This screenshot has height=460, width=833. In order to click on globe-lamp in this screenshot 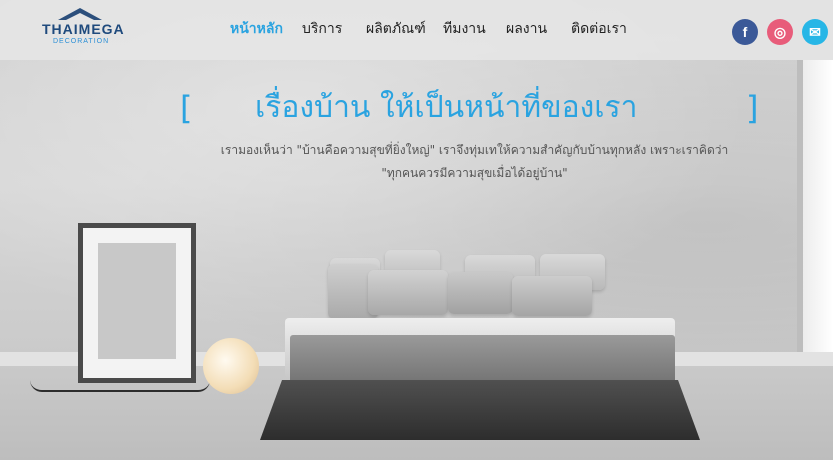, I will do `click(231, 366)`.